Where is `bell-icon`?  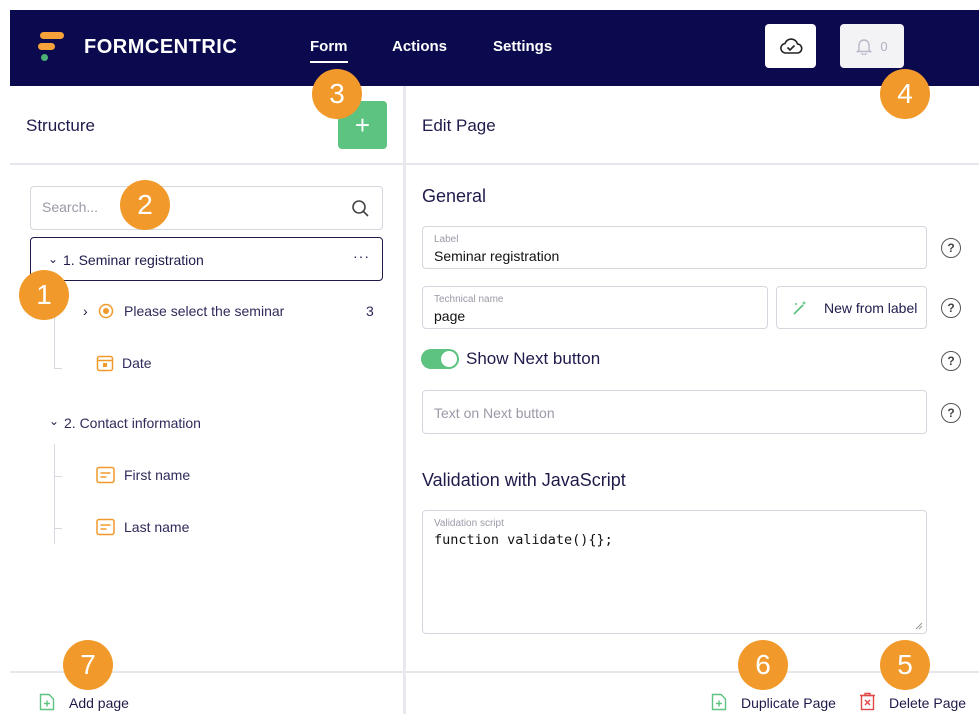 bell-icon is located at coordinates (864, 47).